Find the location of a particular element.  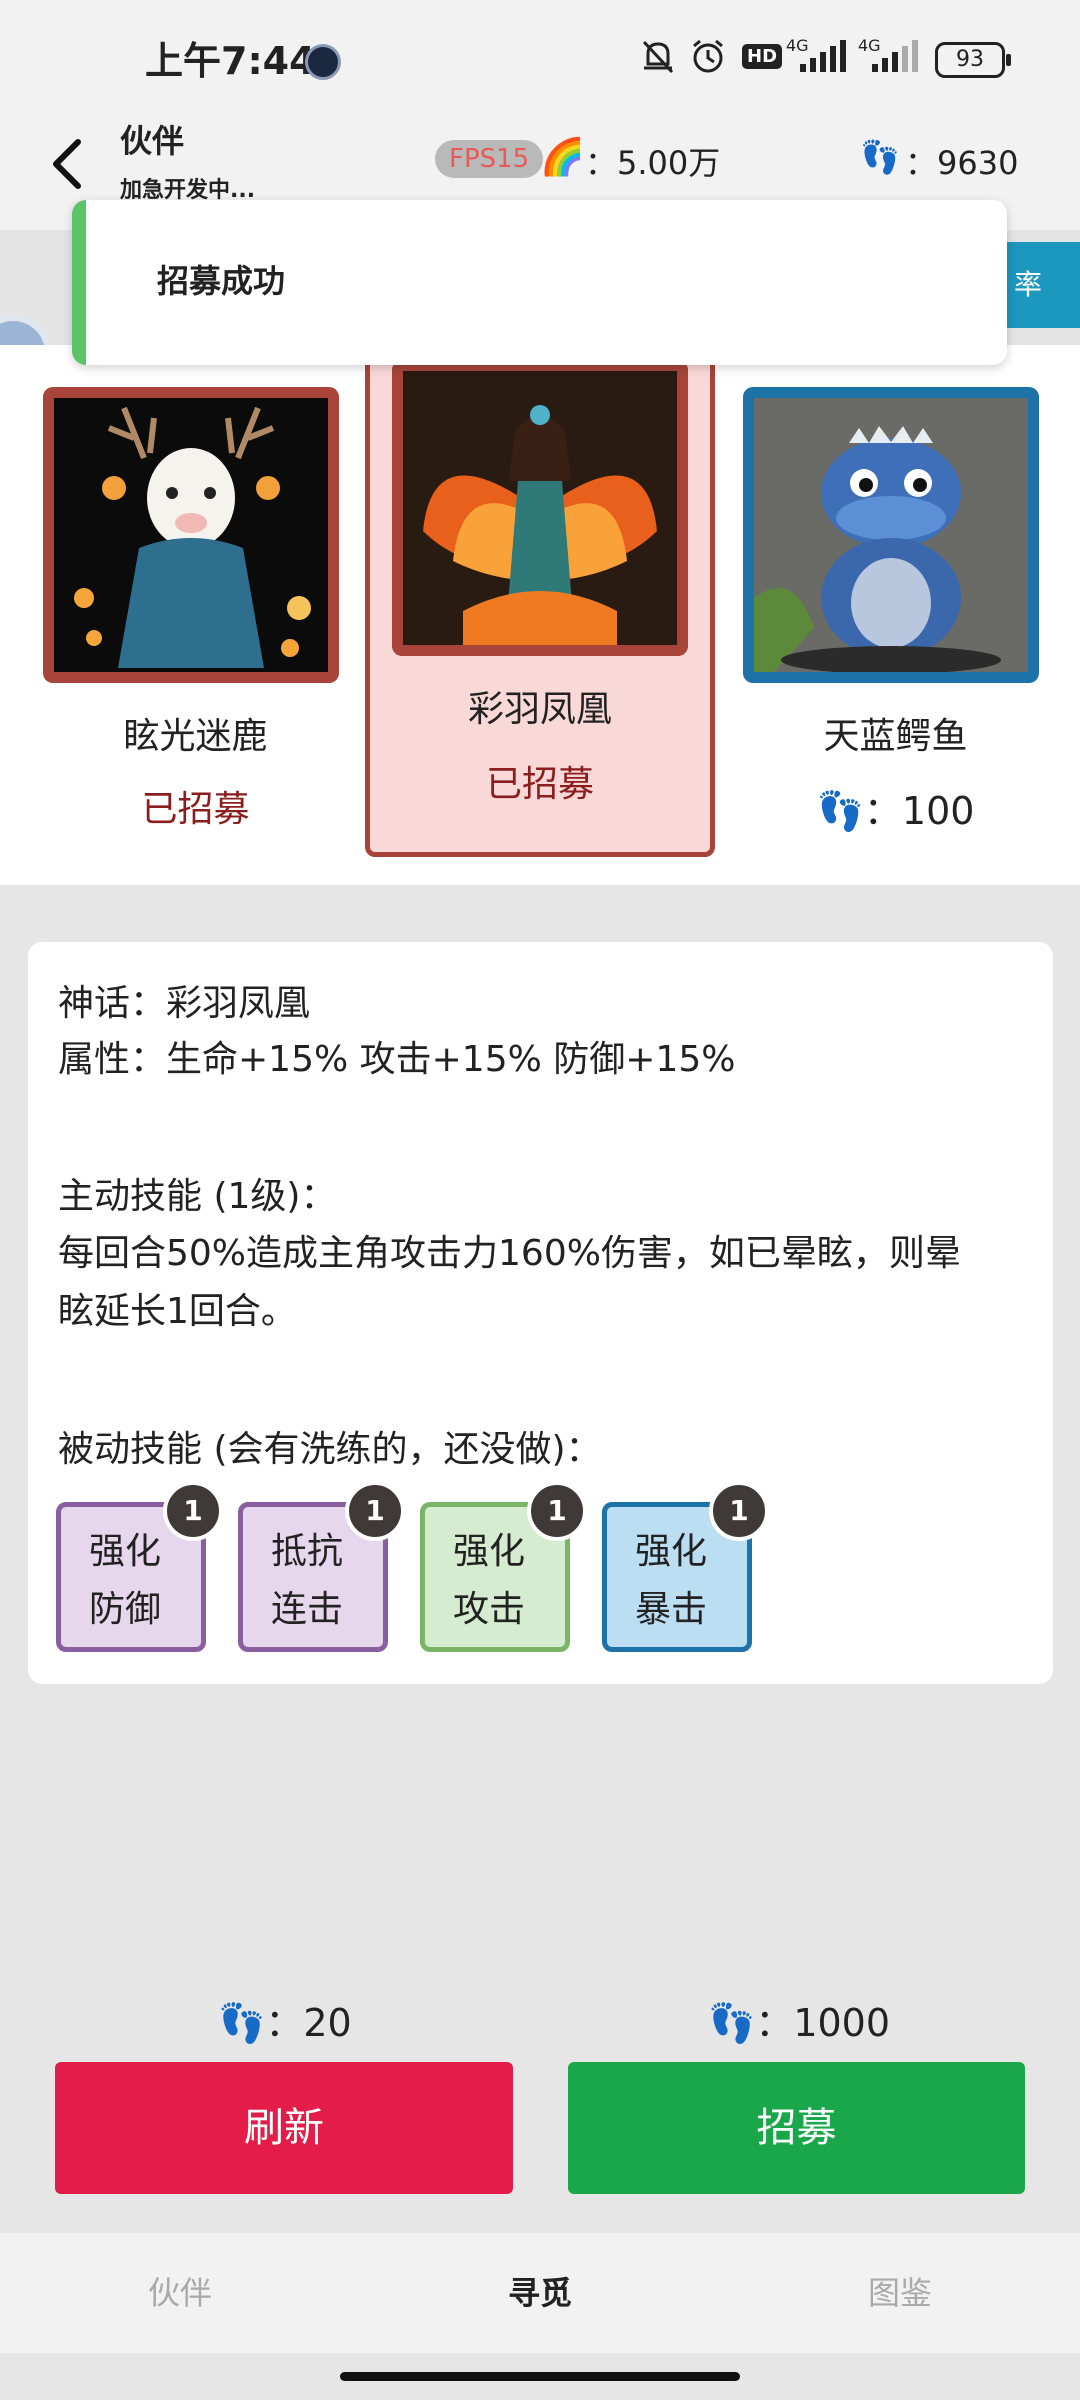

bottom-tab-bar: 伙伴 寻觅 图鉴 is located at coordinates (540, 2293).